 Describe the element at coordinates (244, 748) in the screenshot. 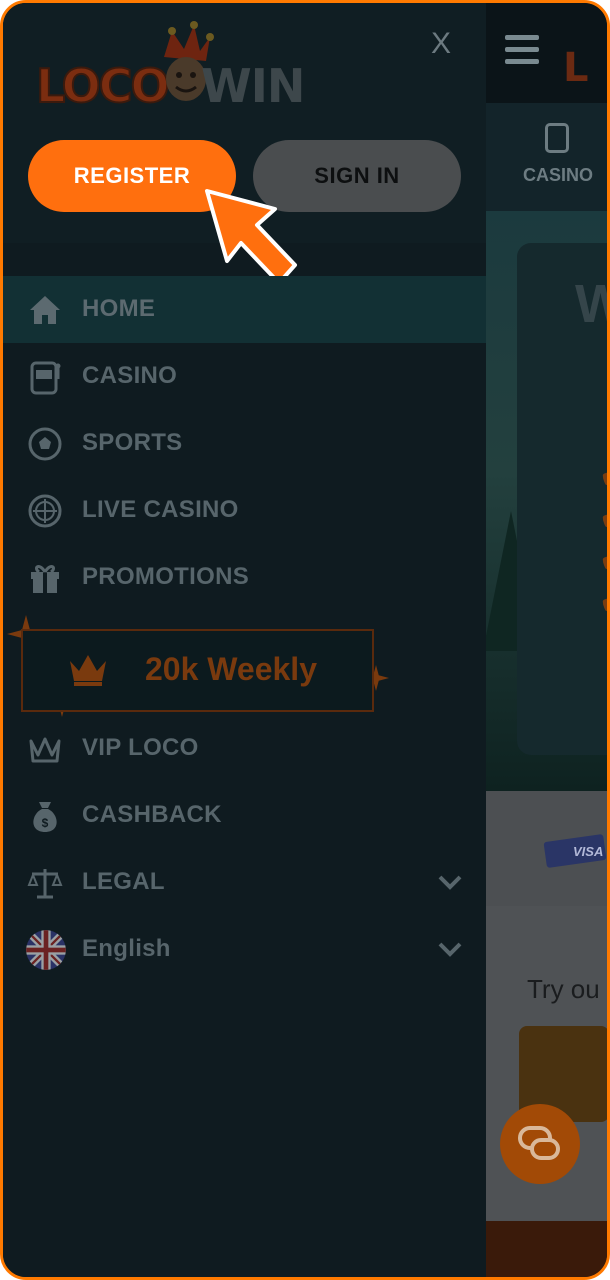

I see `menu-item-vip-loco: VIP LOCO` at that location.